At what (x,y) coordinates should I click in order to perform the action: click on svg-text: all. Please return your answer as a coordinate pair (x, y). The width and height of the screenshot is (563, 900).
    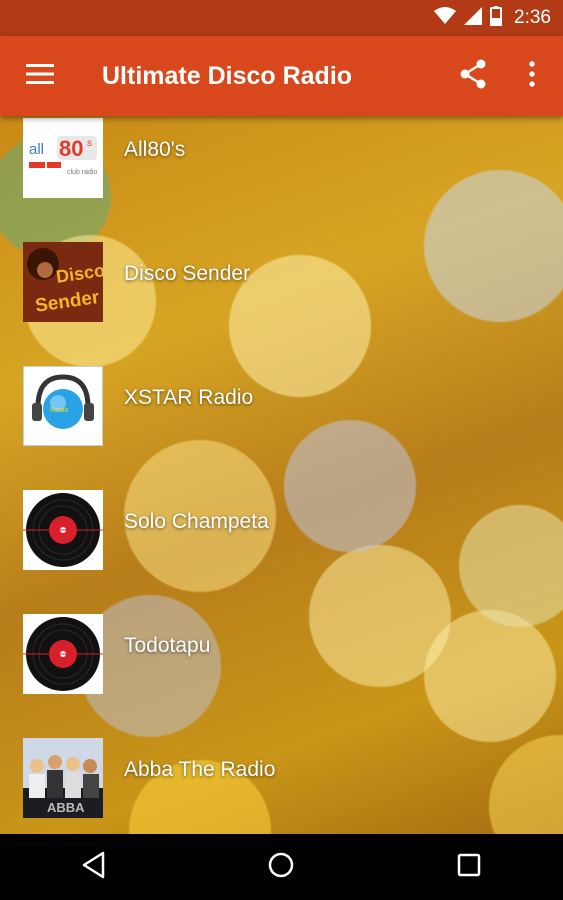
    Looking at the image, I should click on (36, 149).